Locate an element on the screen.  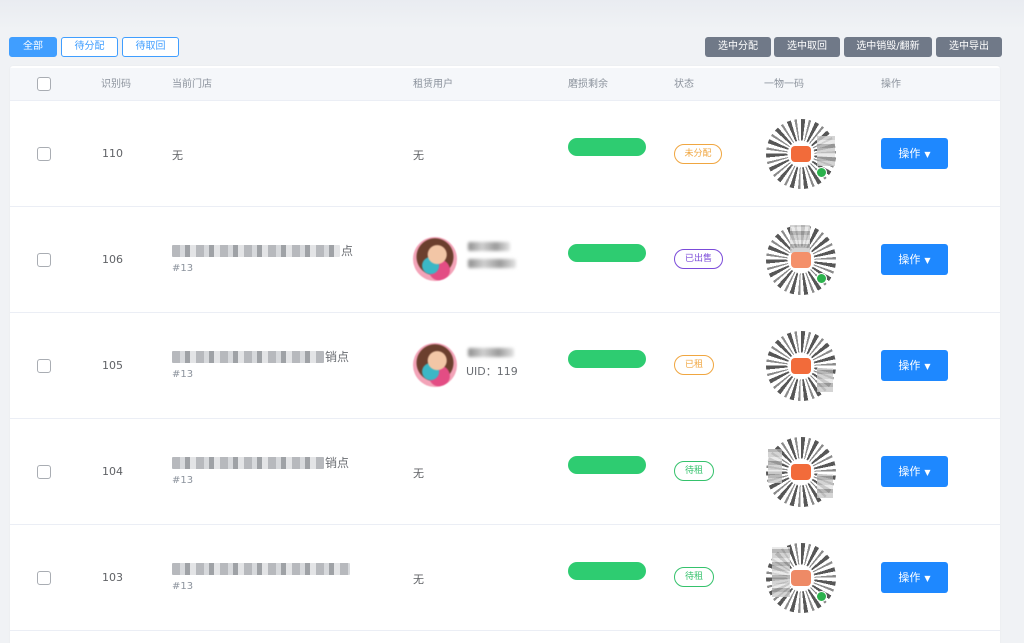
col-store: 当前门店 is located at coordinates (192, 84).